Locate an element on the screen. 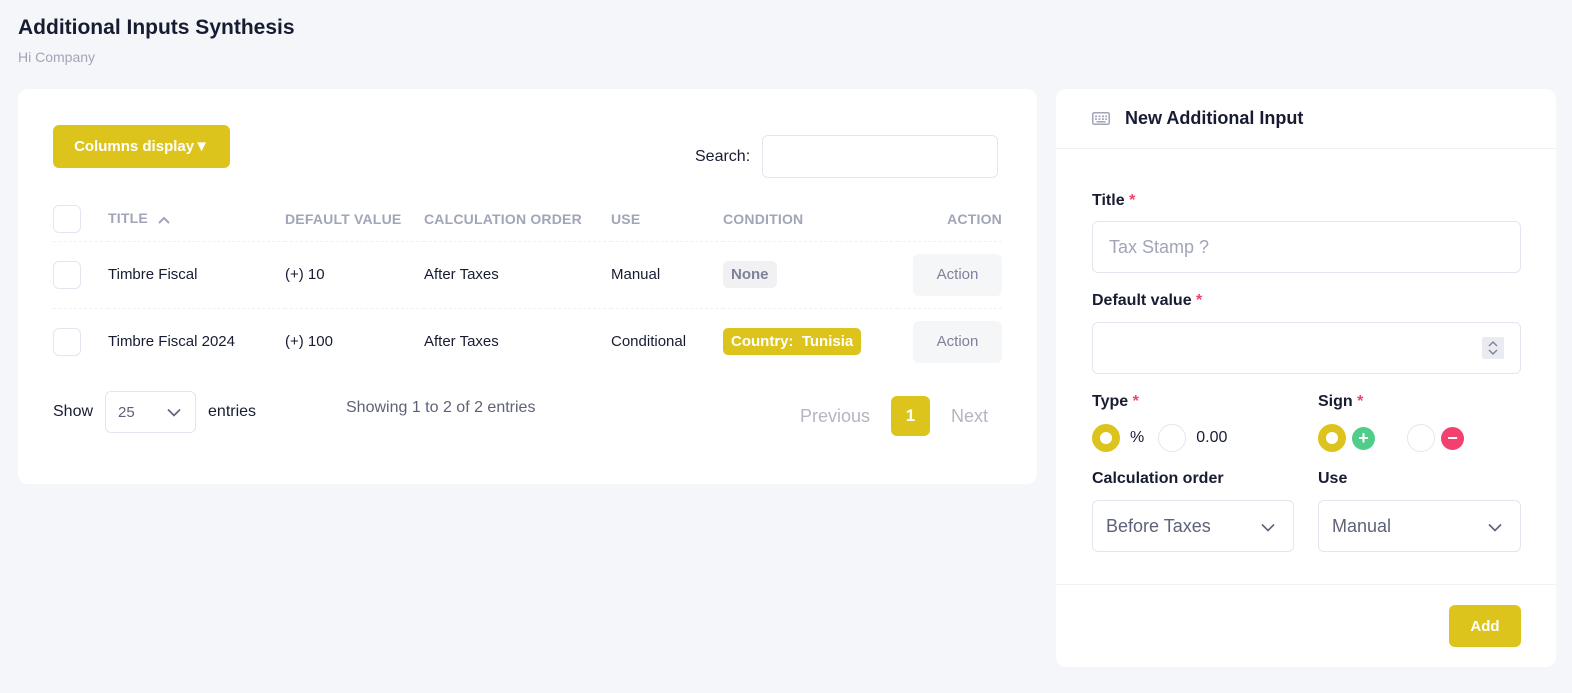 The image size is (1572, 693). page-subtitle: Hi Company is located at coordinates (57, 57).